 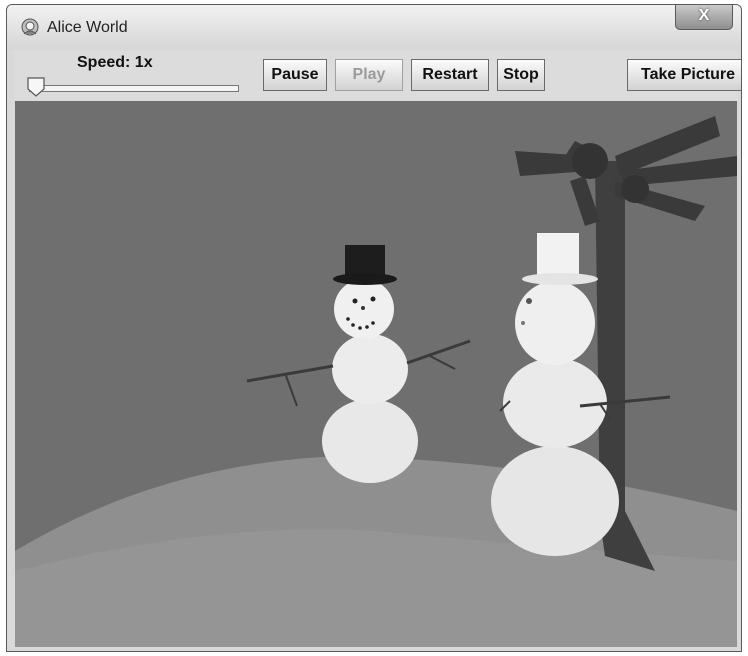 I want to click on take-picture-button: Take Picture, so click(x=684, y=75).